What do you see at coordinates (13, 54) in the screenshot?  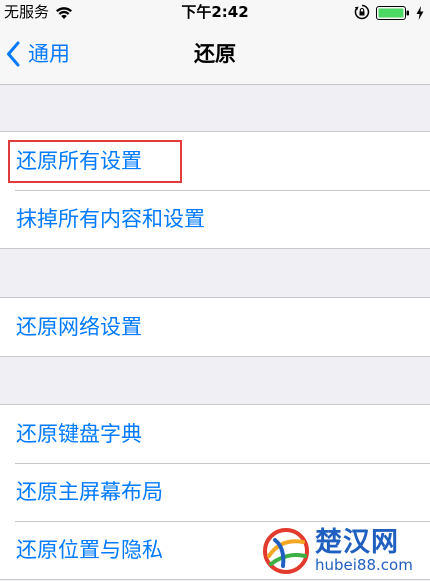 I see `chevron-left-icon` at bounding box center [13, 54].